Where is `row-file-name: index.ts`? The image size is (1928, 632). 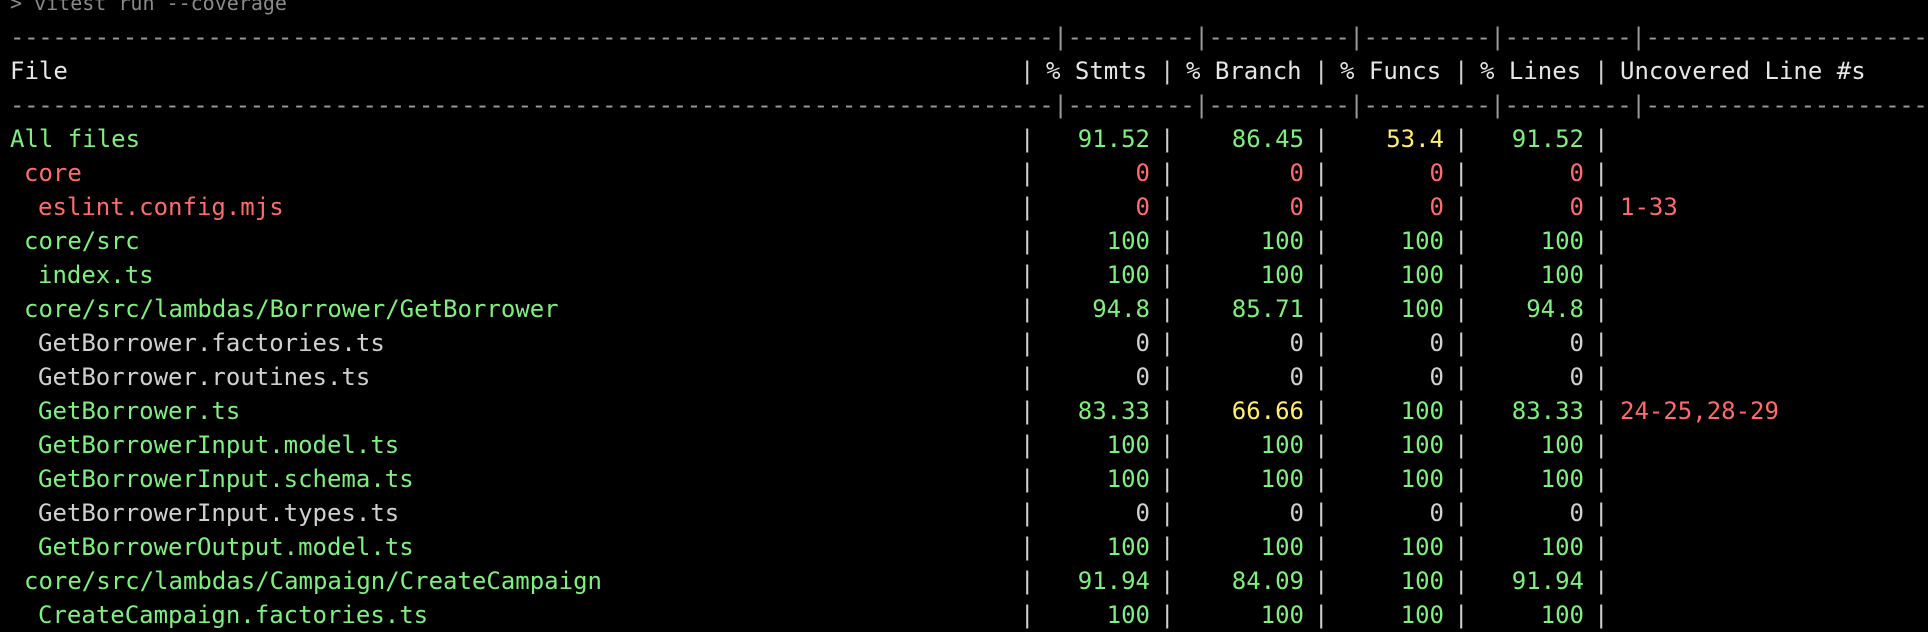 row-file-name: index.ts is located at coordinates (96, 275).